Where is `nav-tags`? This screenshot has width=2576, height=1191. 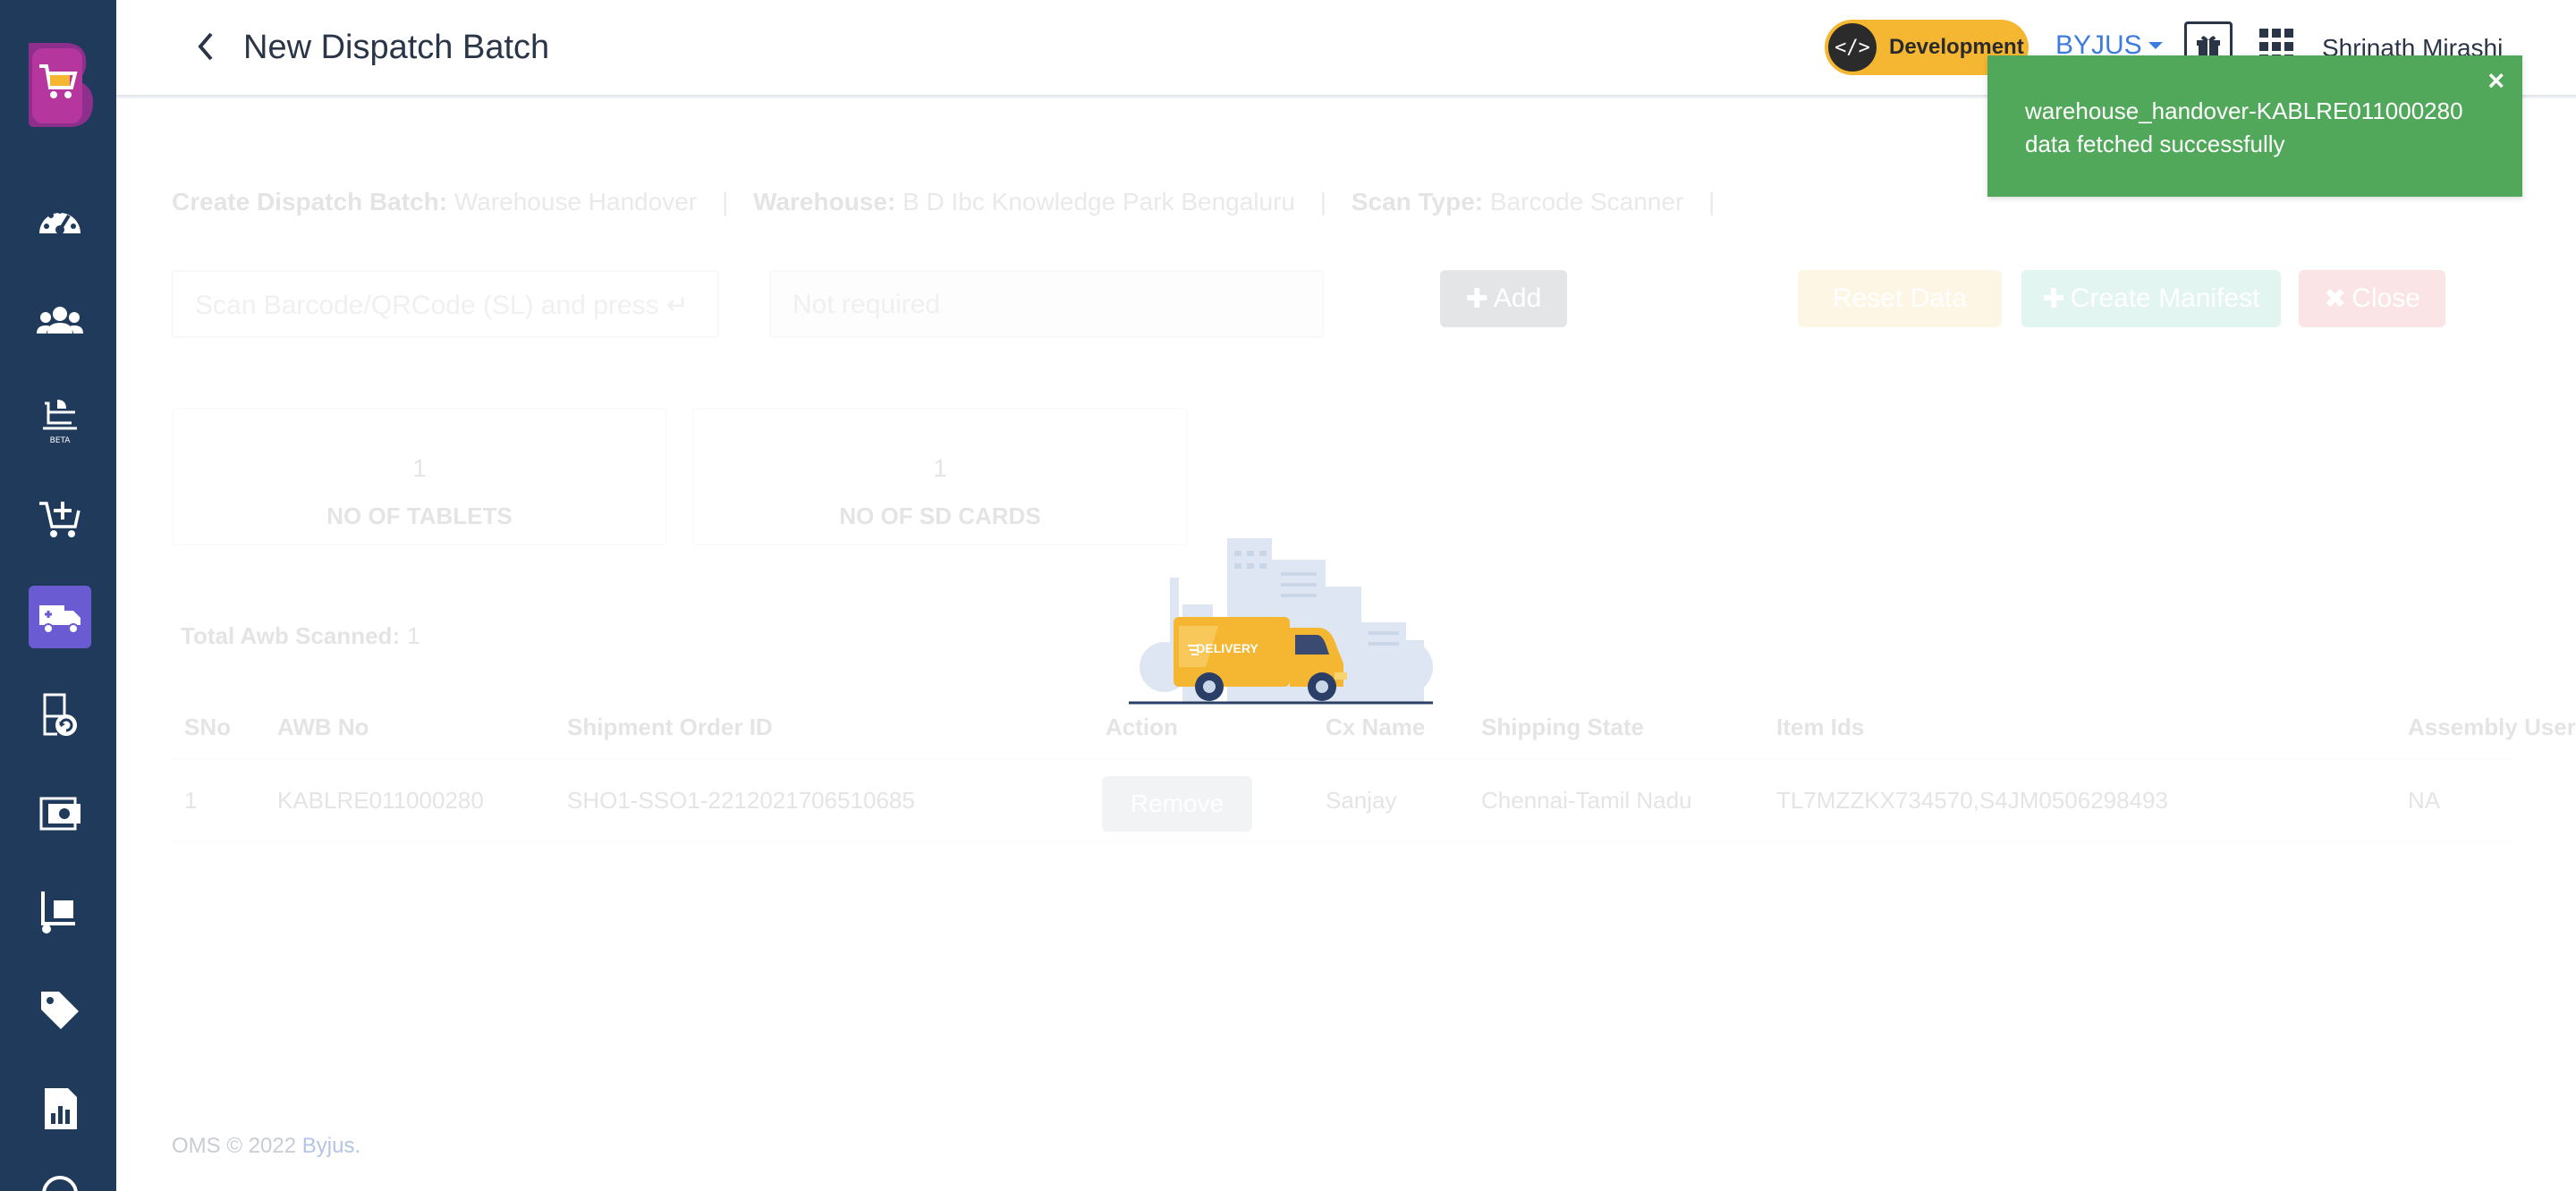 nav-tags is located at coordinates (60, 1010).